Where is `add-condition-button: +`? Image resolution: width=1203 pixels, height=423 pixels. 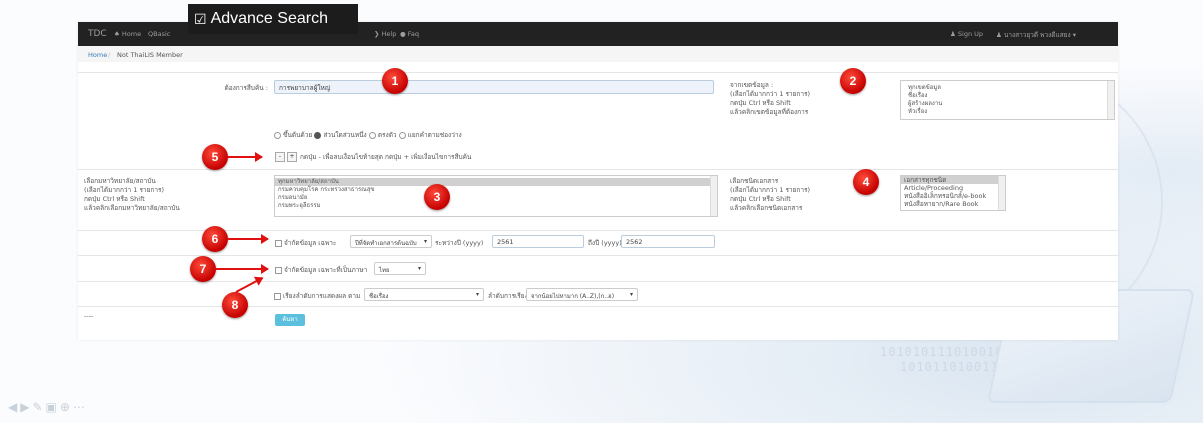
add-condition-button: + is located at coordinates (292, 157).